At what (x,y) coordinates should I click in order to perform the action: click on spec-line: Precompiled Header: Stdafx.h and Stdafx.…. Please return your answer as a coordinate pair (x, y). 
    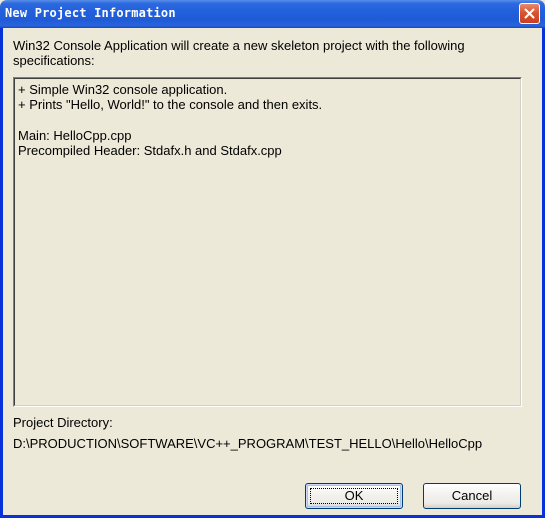
    Looking at the image, I should click on (150, 150).